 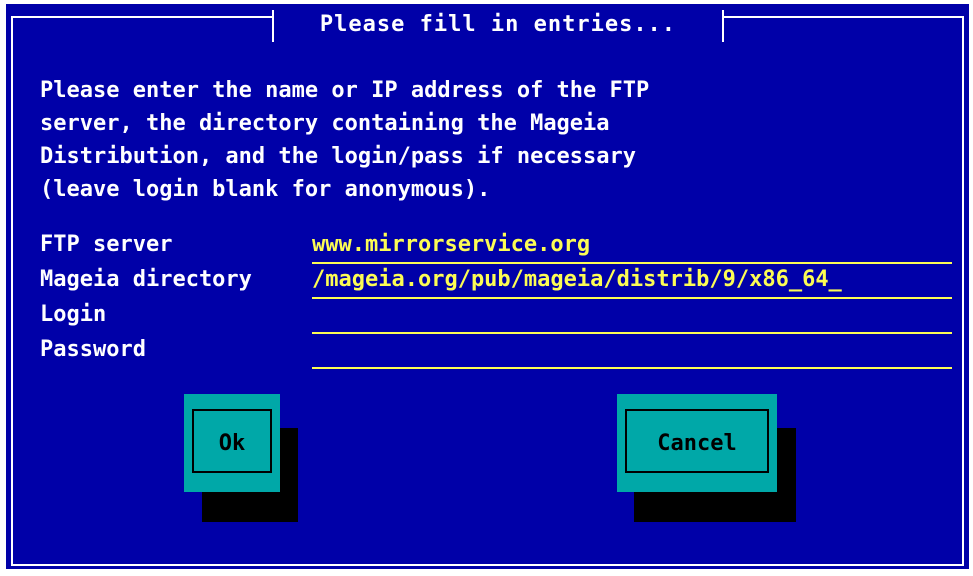 What do you see at coordinates (632, 353) in the screenshot?
I see `password-input` at bounding box center [632, 353].